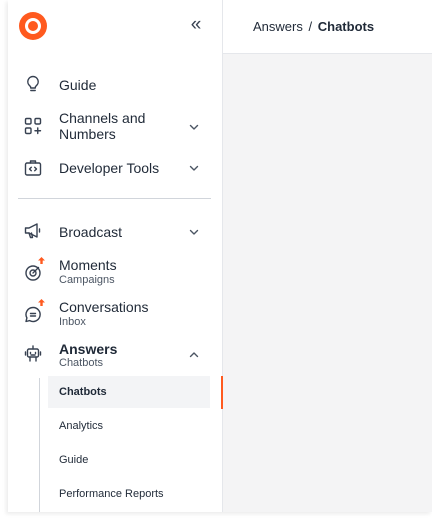  What do you see at coordinates (91, 232) in the screenshot?
I see `sidebar-item-label: Broadcast` at bounding box center [91, 232].